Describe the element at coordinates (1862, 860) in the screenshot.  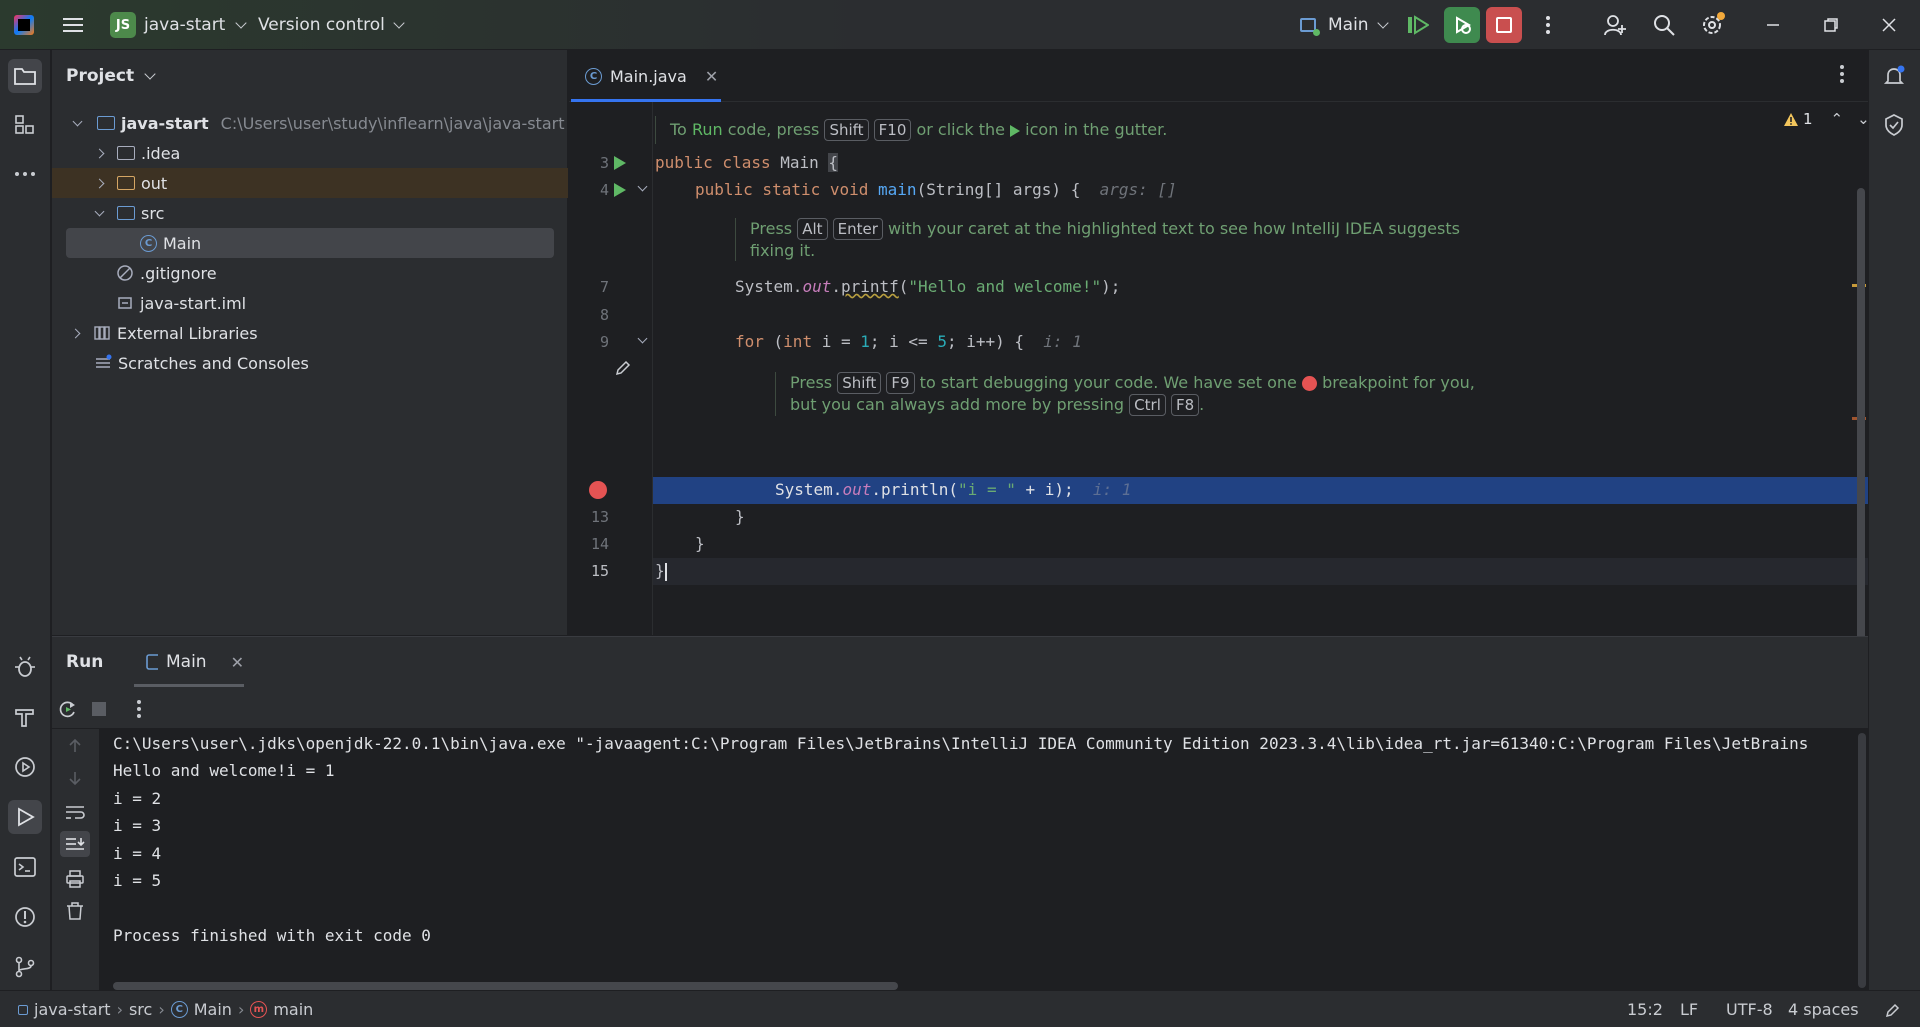
I see `console-vertical-scrollbar` at that location.